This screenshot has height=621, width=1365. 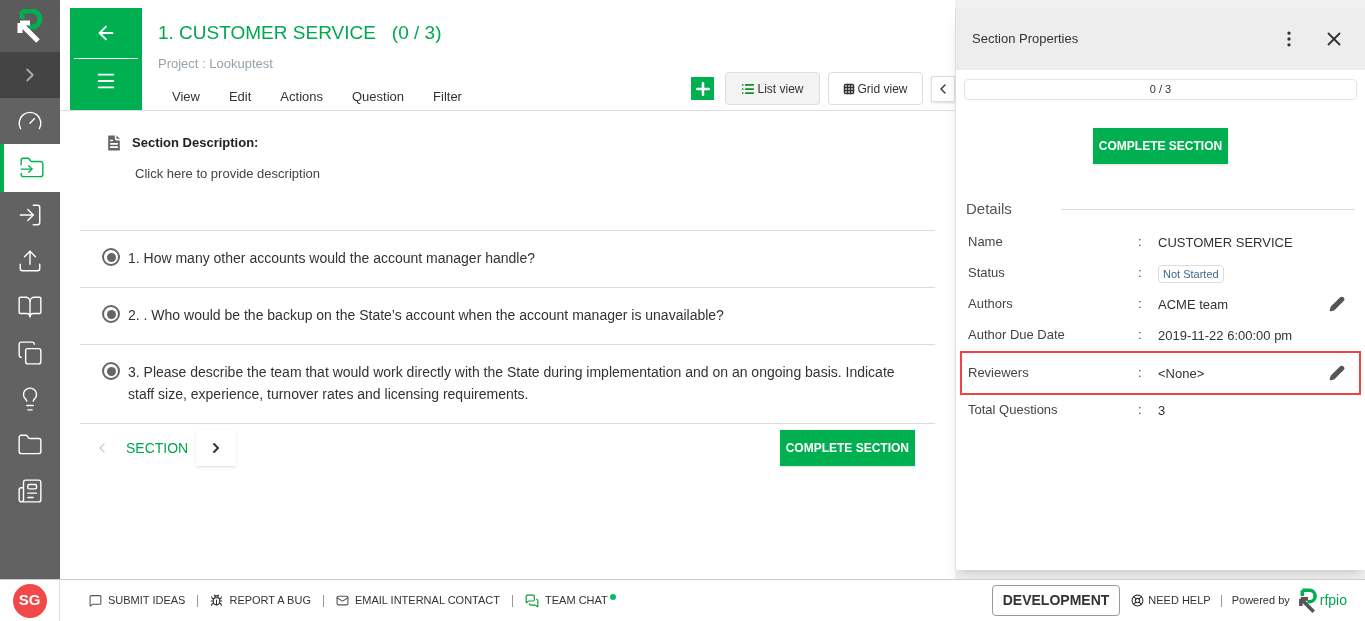 What do you see at coordinates (772, 89) in the screenshot?
I see `view-toggle: List view` at bounding box center [772, 89].